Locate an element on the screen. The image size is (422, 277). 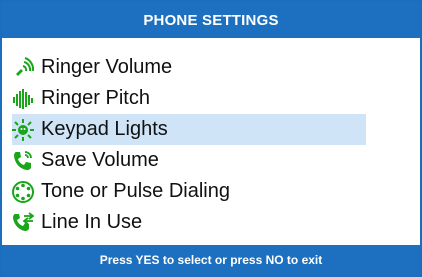
menu-item-label: Ringer Pitch is located at coordinates (95, 98).